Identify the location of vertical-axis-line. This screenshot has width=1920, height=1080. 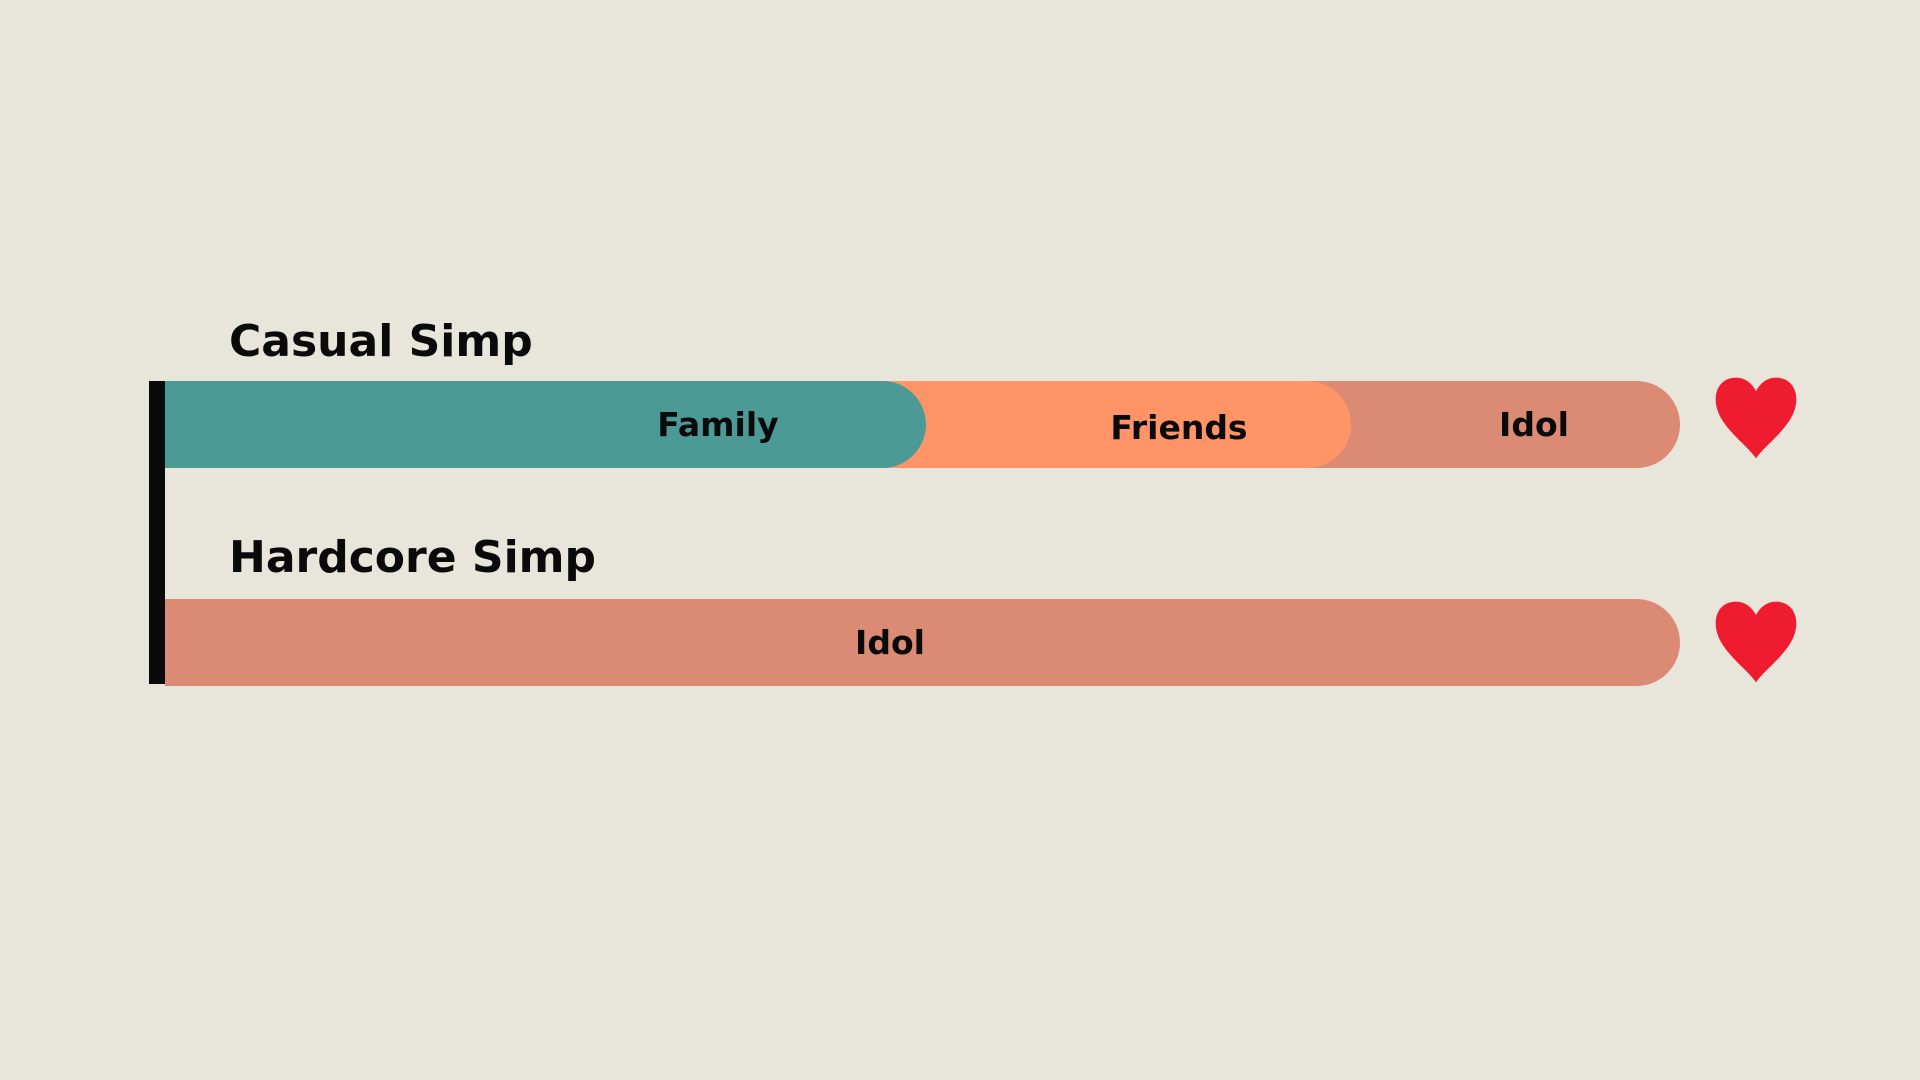
(157, 532).